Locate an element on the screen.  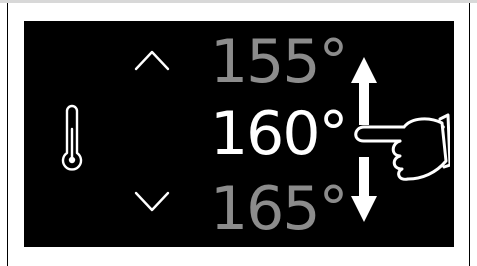
top-border is located at coordinates (238, 1).